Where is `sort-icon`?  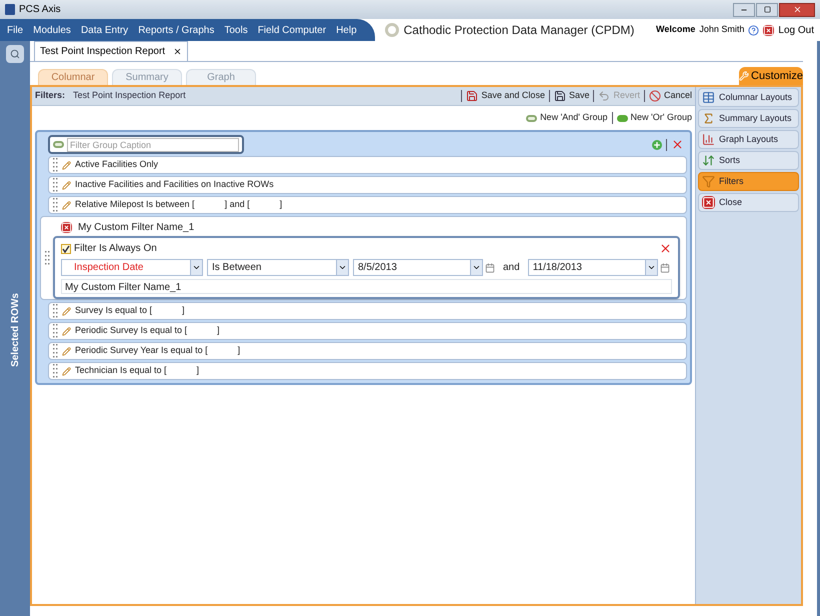
sort-icon is located at coordinates (708, 160).